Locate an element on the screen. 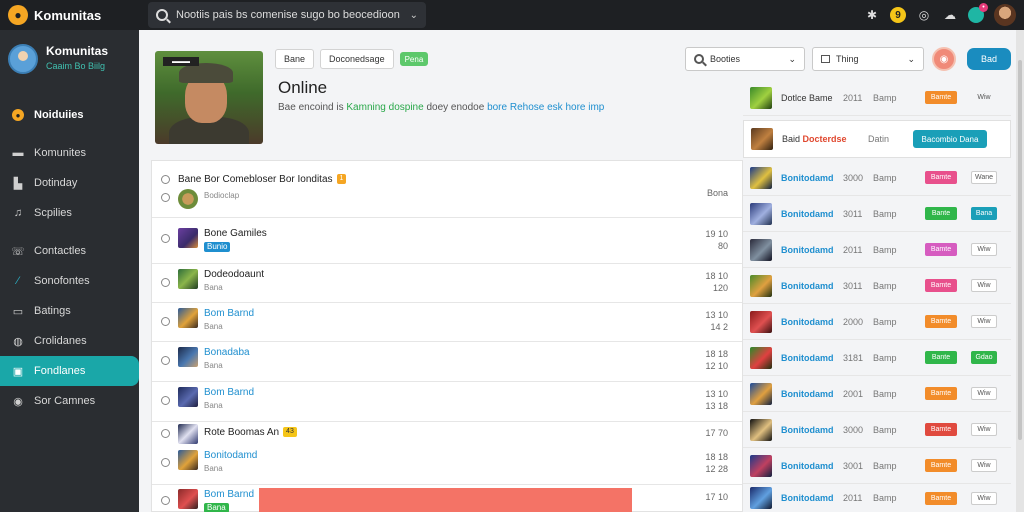  row-meta-1: 17 70 is located at coordinates (716, 433).